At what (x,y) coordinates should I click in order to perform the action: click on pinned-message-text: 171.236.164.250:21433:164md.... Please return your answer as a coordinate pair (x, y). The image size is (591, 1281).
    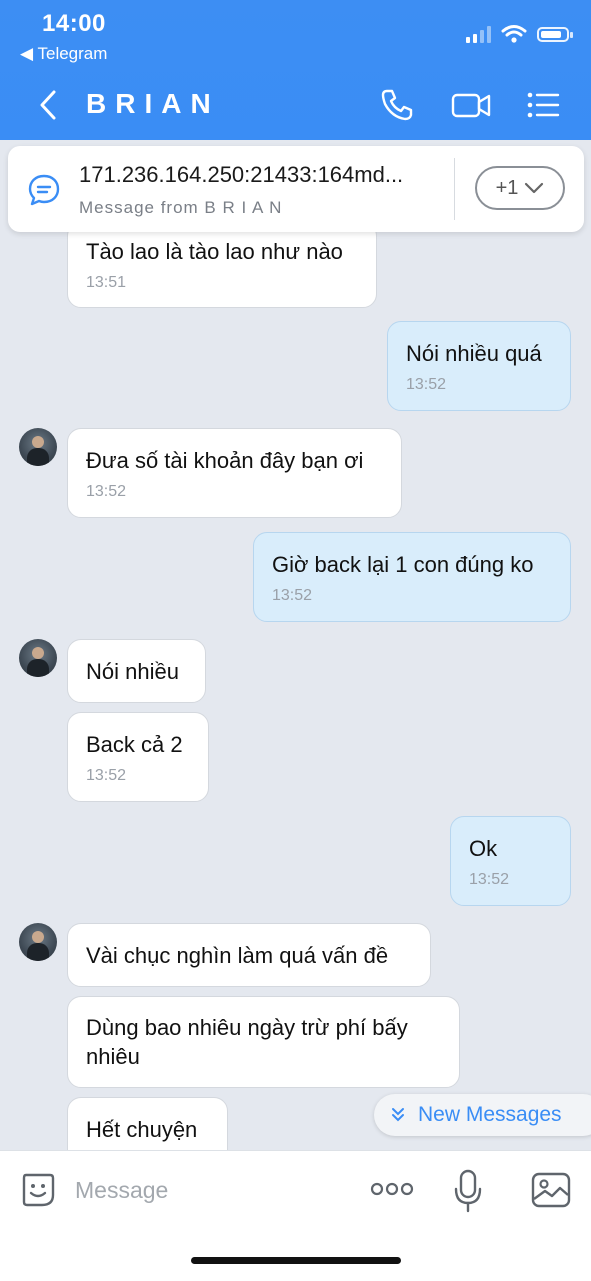
    Looking at the image, I should click on (241, 174).